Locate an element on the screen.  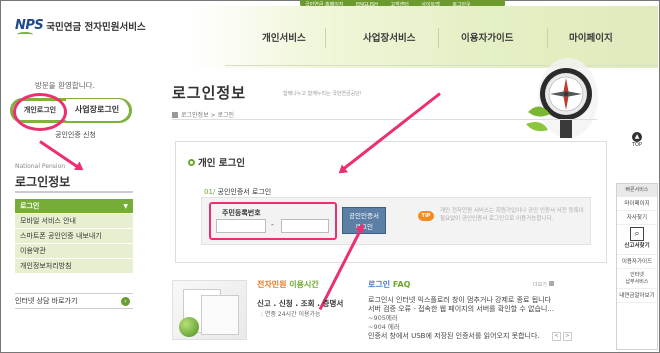
internet-consult-link: 인터넷 상담 바로가기 › is located at coordinates (74, 301).